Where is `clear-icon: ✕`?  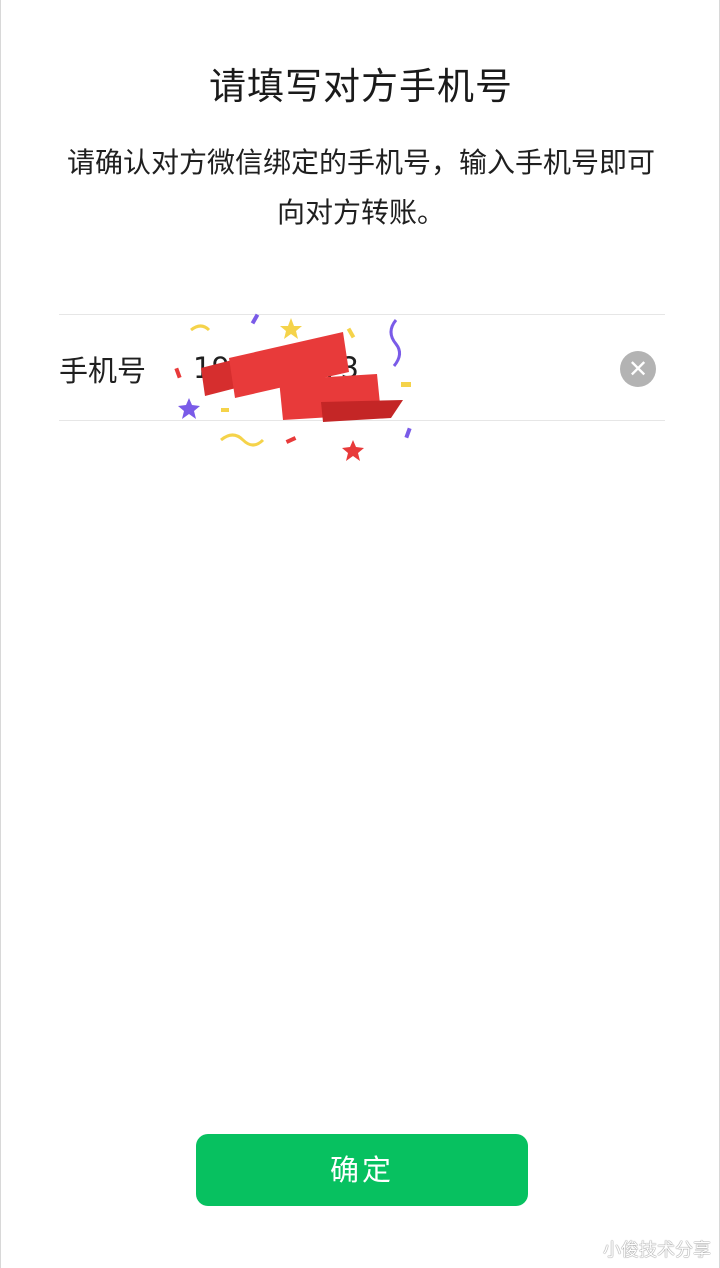
clear-icon: ✕ is located at coordinates (638, 369).